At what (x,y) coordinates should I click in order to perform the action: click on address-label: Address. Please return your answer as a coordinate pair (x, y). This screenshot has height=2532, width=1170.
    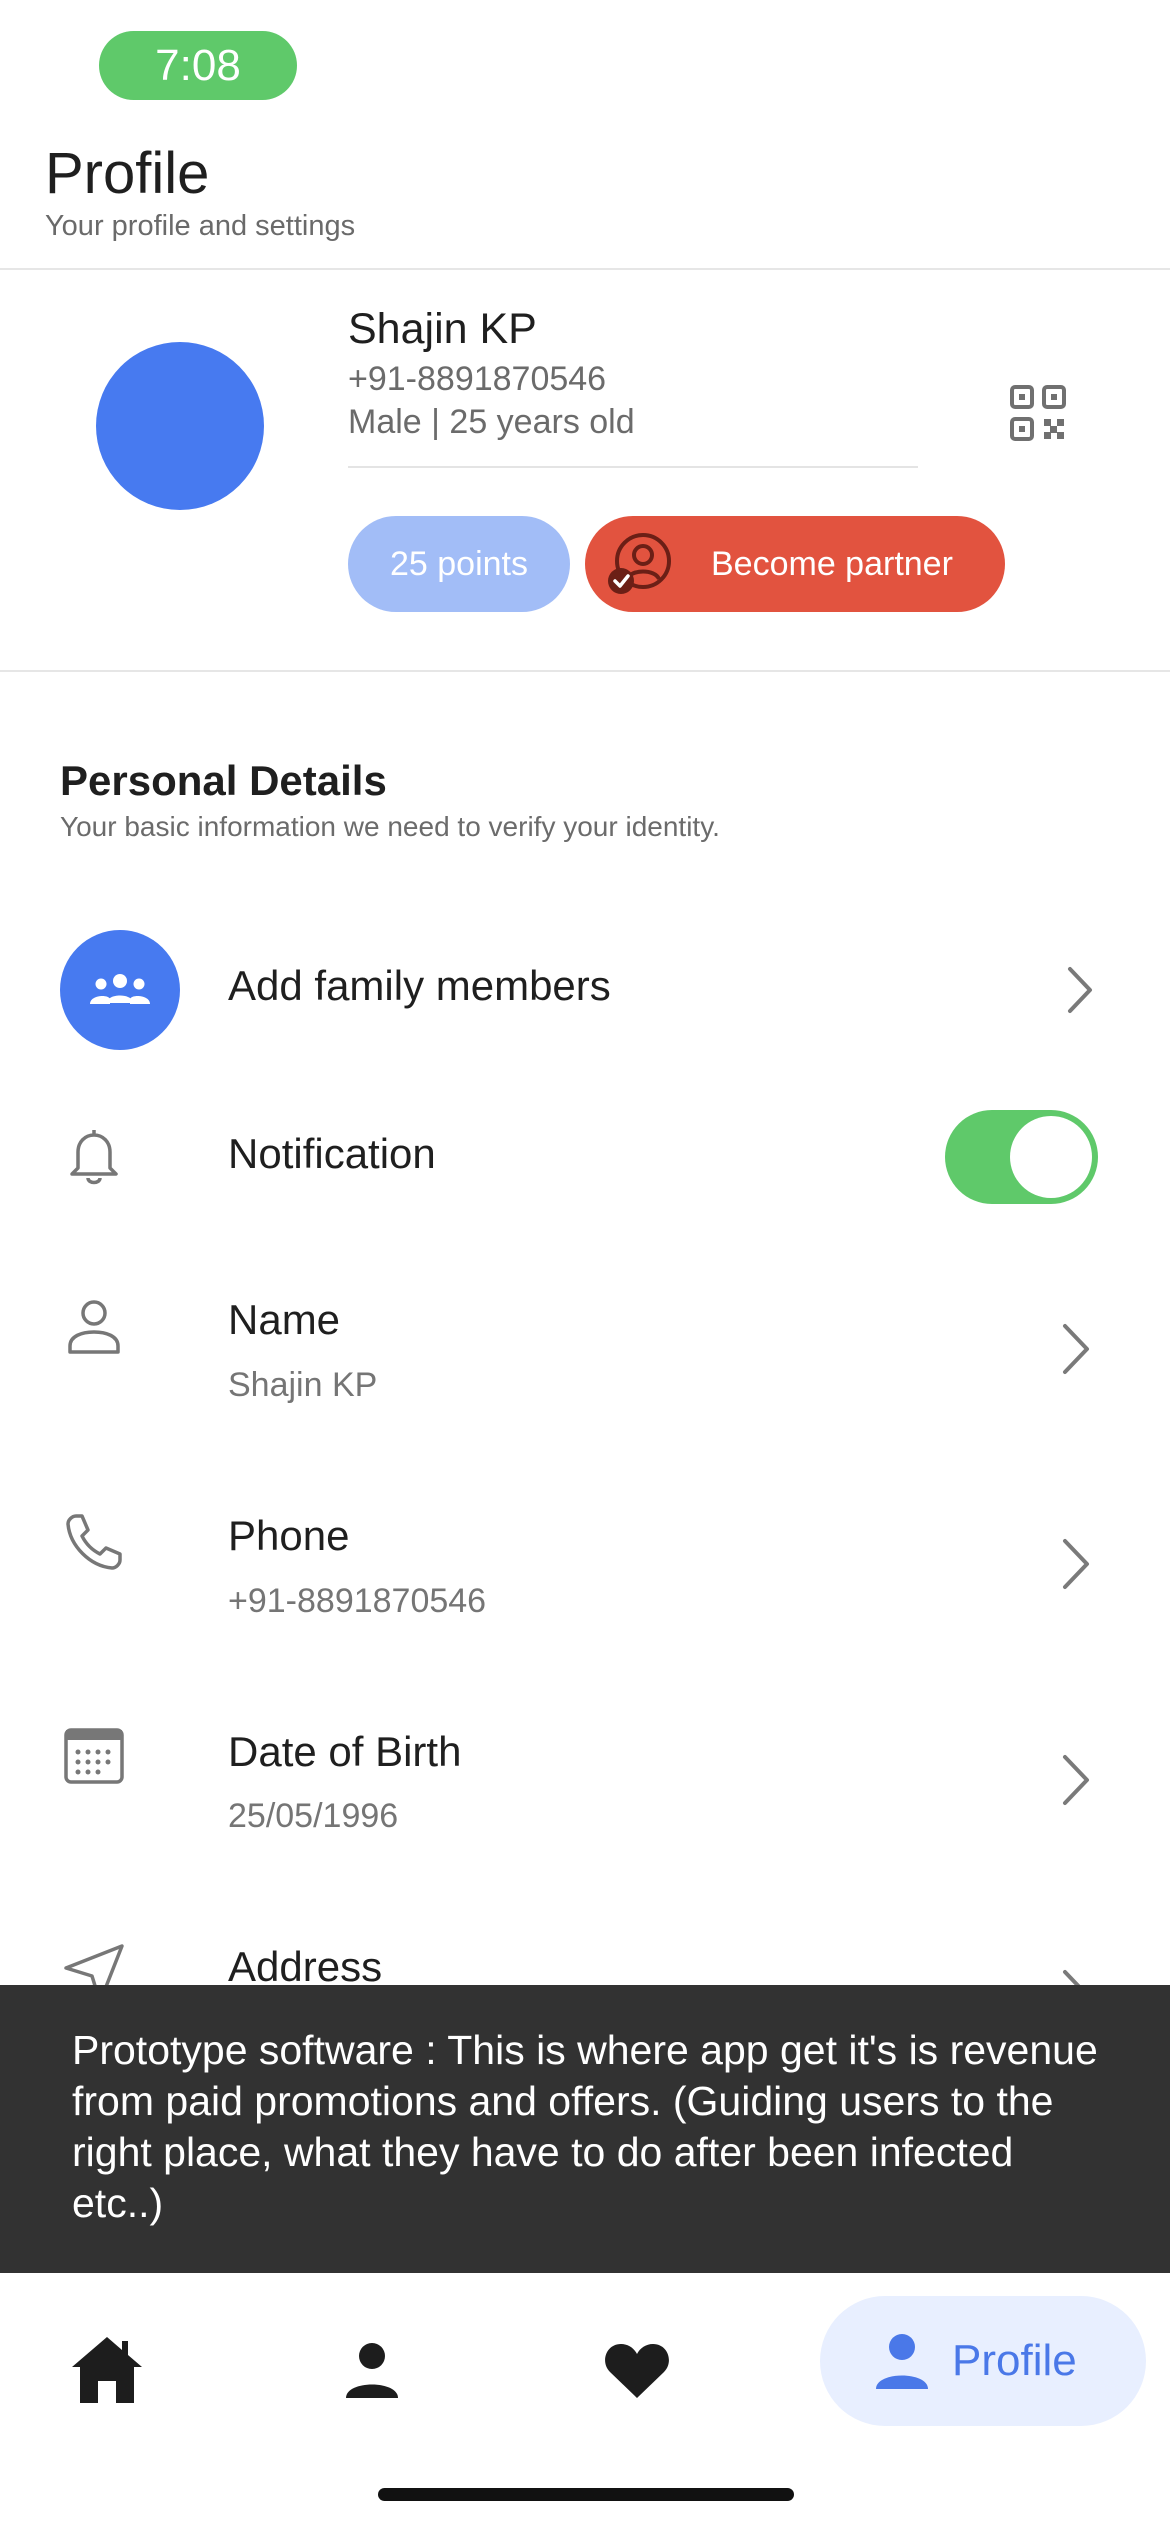
    Looking at the image, I should click on (305, 1967).